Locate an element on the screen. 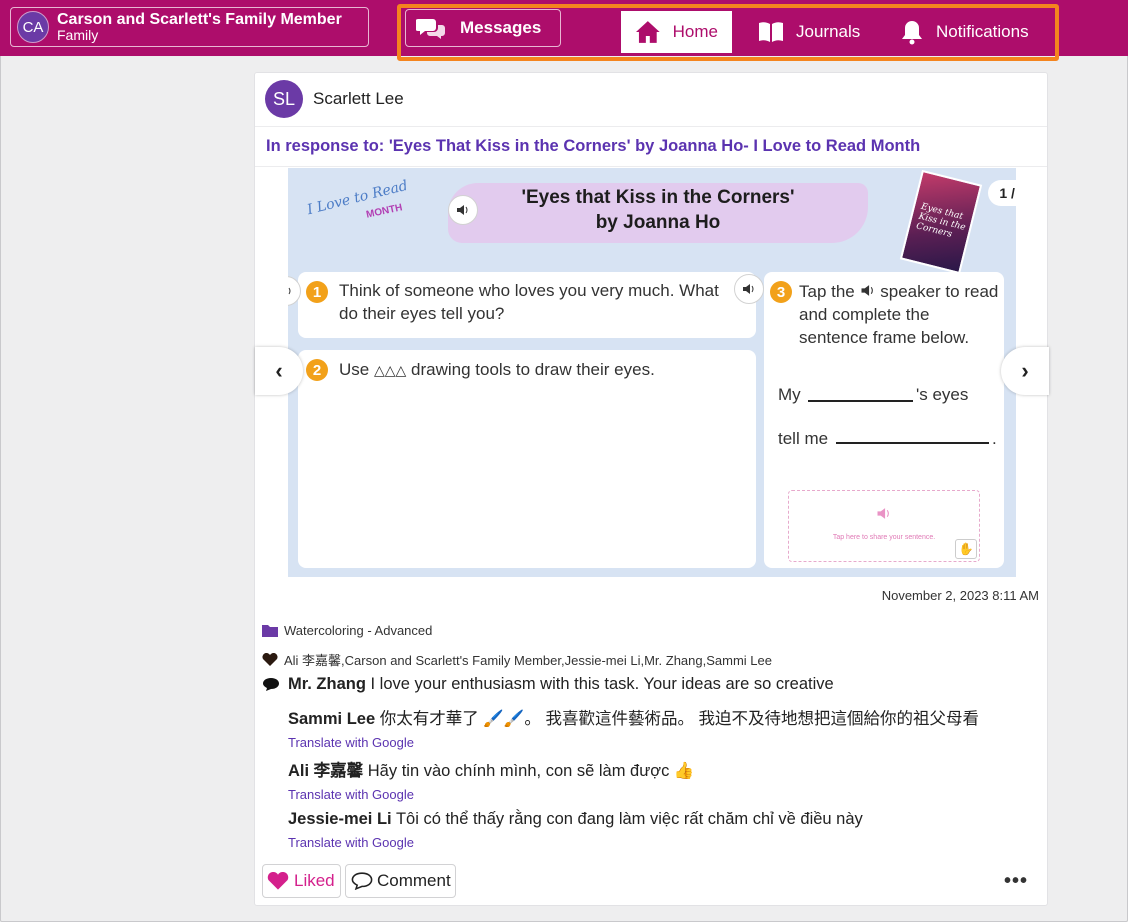 This screenshot has height=922, width=1128. more-options-button: ••• is located at coordinates (1016, 881).